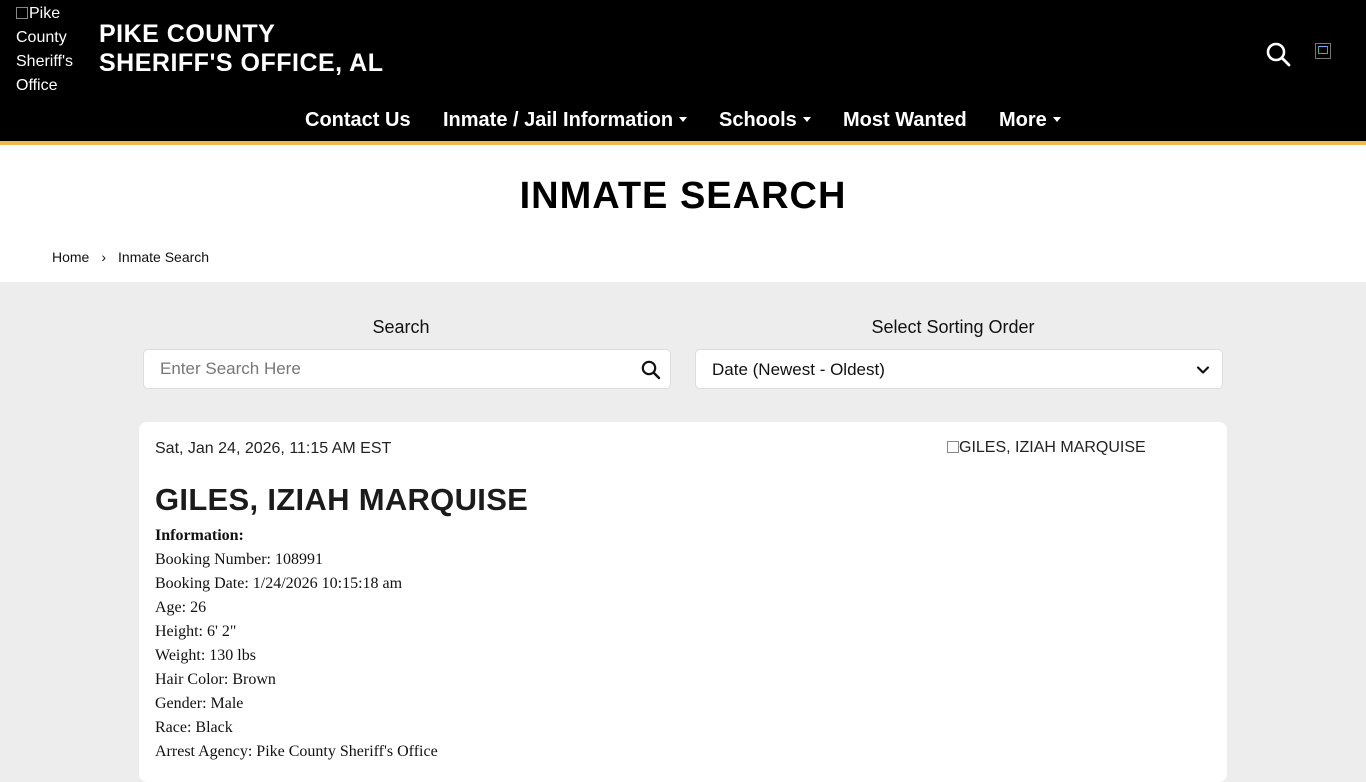  I want to click on info-age: Age: 26, so click(181, 607).